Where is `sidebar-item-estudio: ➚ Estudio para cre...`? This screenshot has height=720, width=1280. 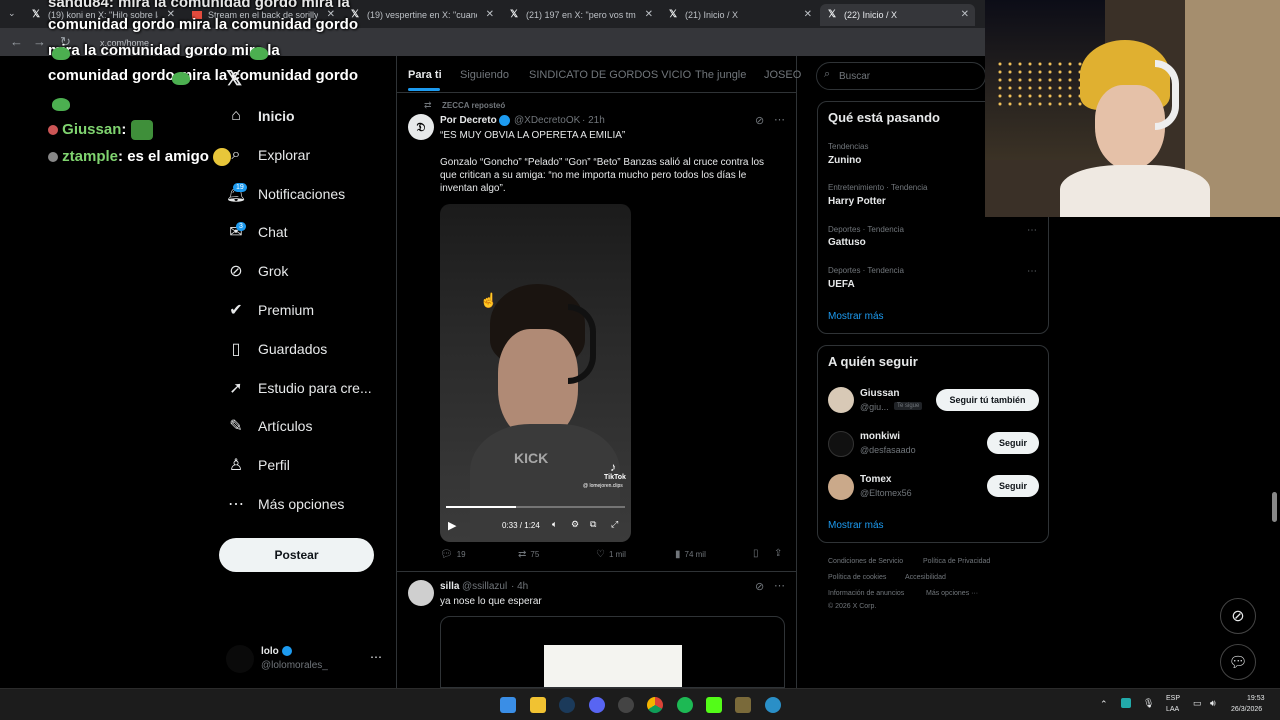
sidebar-item-estudio: ➚ Estudio para cre... is located at coordinates (298, 388).